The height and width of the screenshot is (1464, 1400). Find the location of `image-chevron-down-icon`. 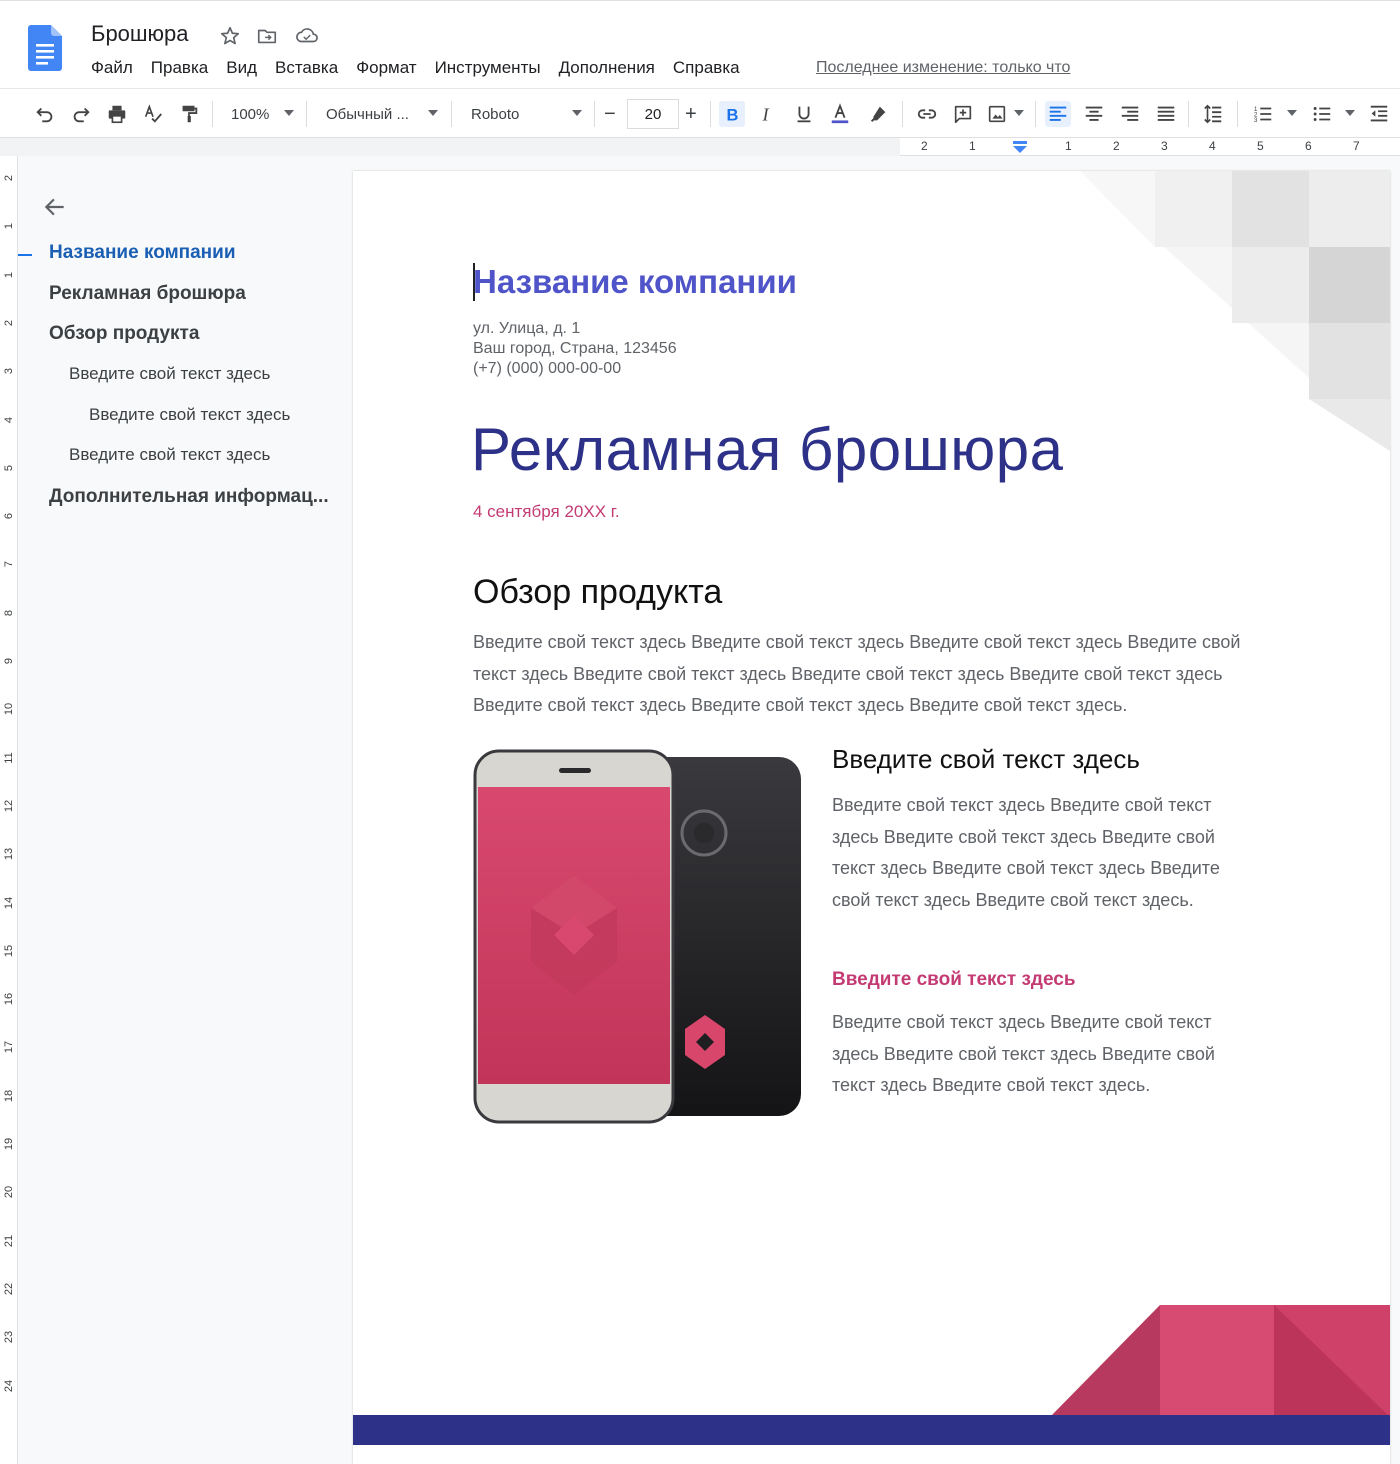

image-chevron-down-icon is located at coordinates (1019, 113).